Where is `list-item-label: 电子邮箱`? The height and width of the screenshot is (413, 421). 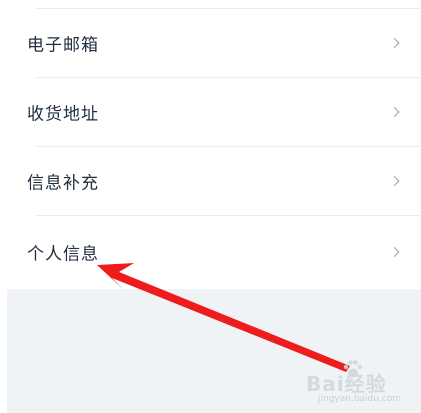
list-item-label: 电子邮箱 is located at coordinates (63, 45).